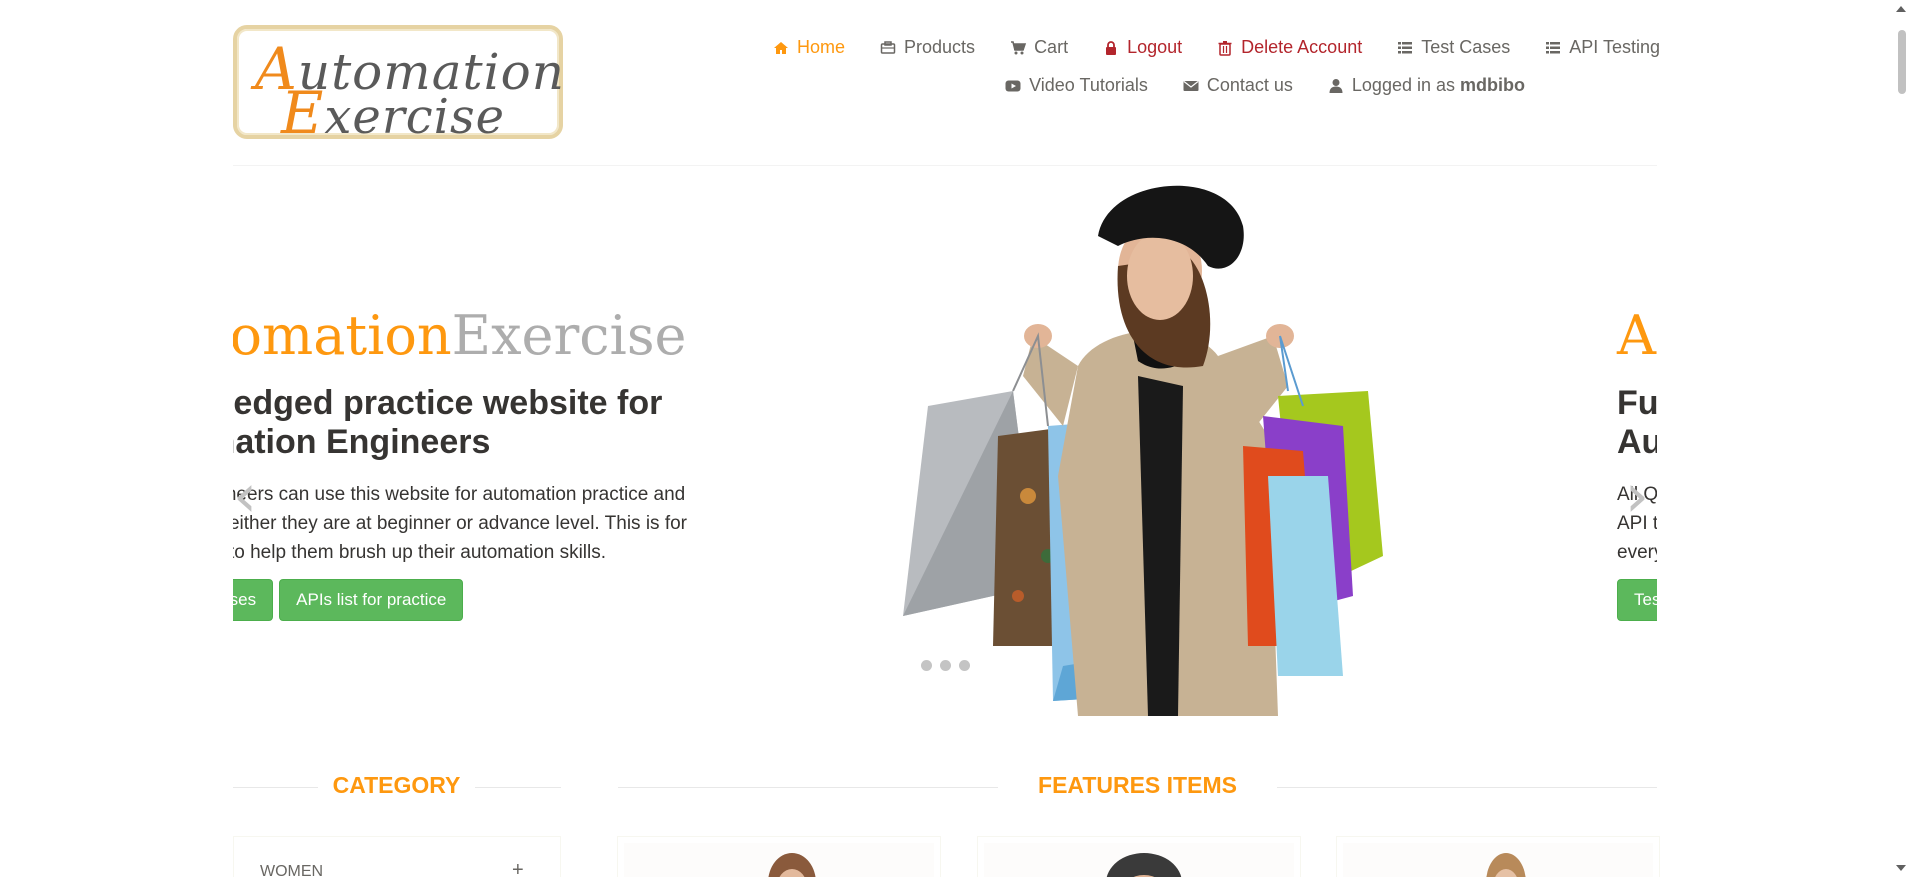 This screenshot has width=1910, height=877. I want to click on nav-test-cases: Test Cases, so click(1453, 47).